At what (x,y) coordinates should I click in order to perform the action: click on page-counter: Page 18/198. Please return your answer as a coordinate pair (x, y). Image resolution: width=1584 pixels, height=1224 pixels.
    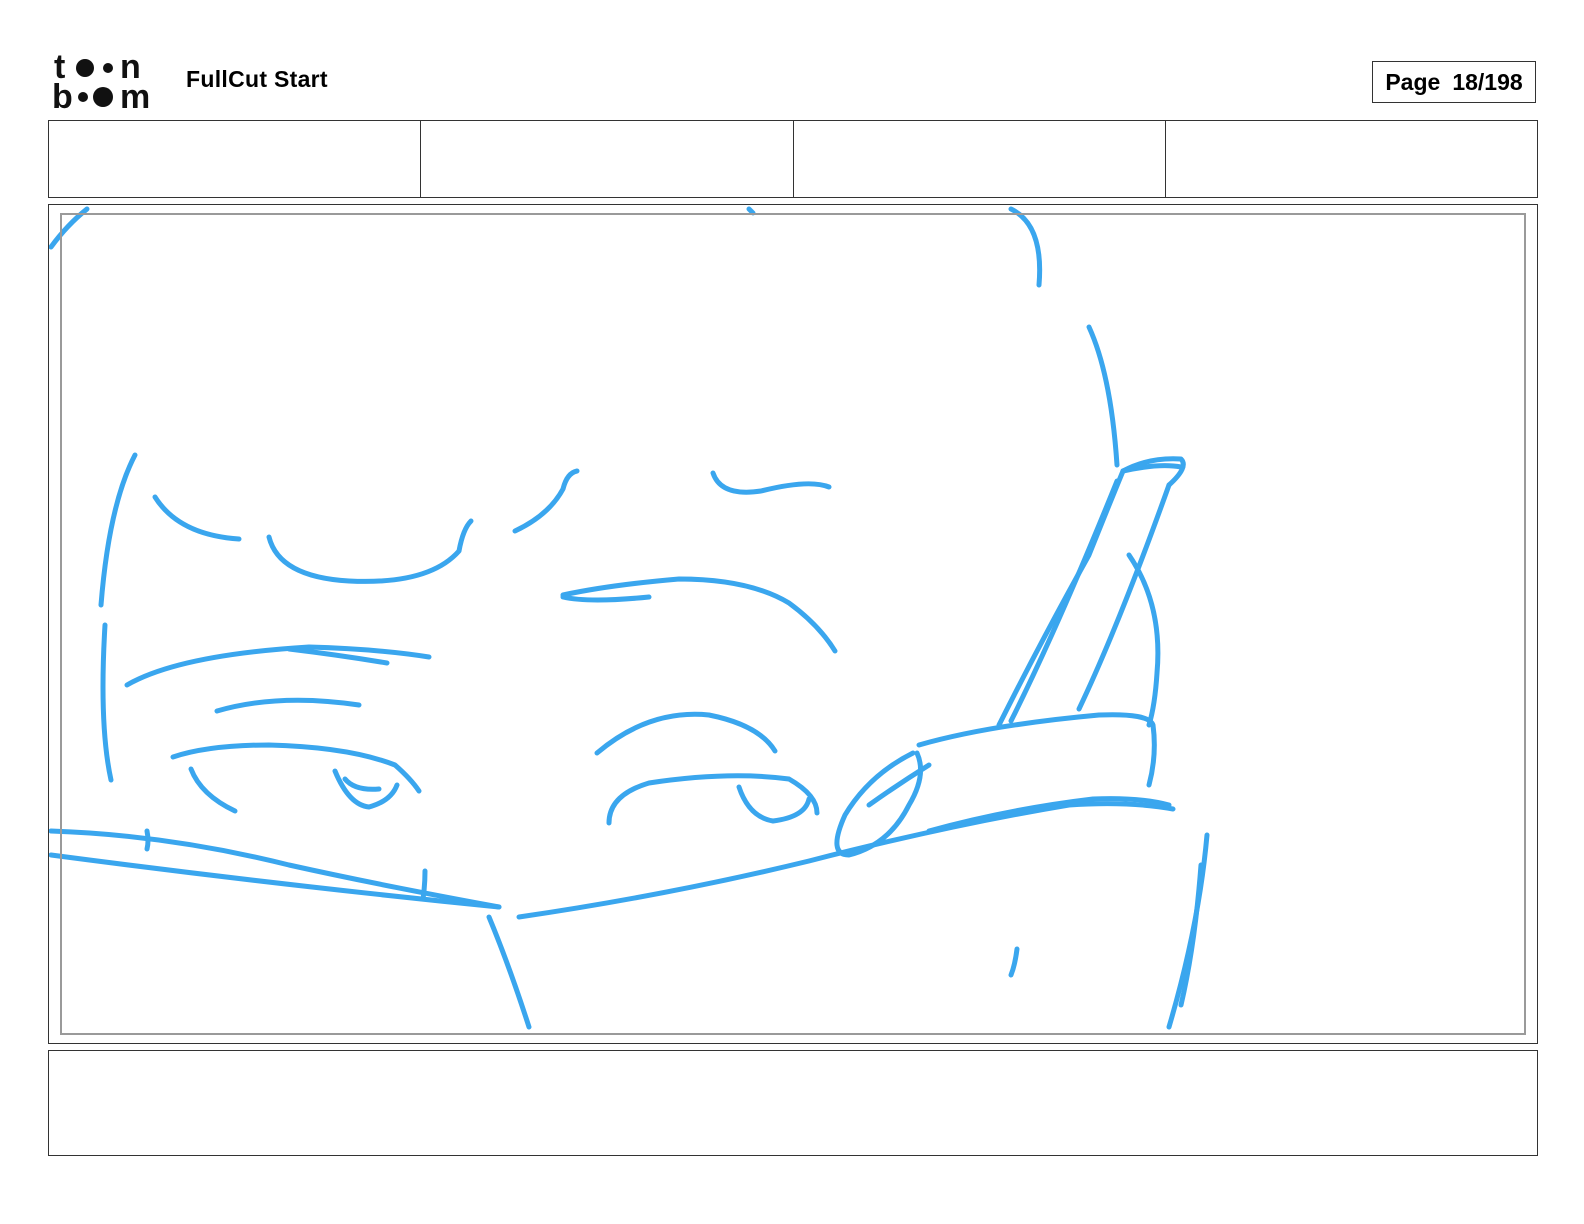
    Looking at the image, I should click on (1454, 82).